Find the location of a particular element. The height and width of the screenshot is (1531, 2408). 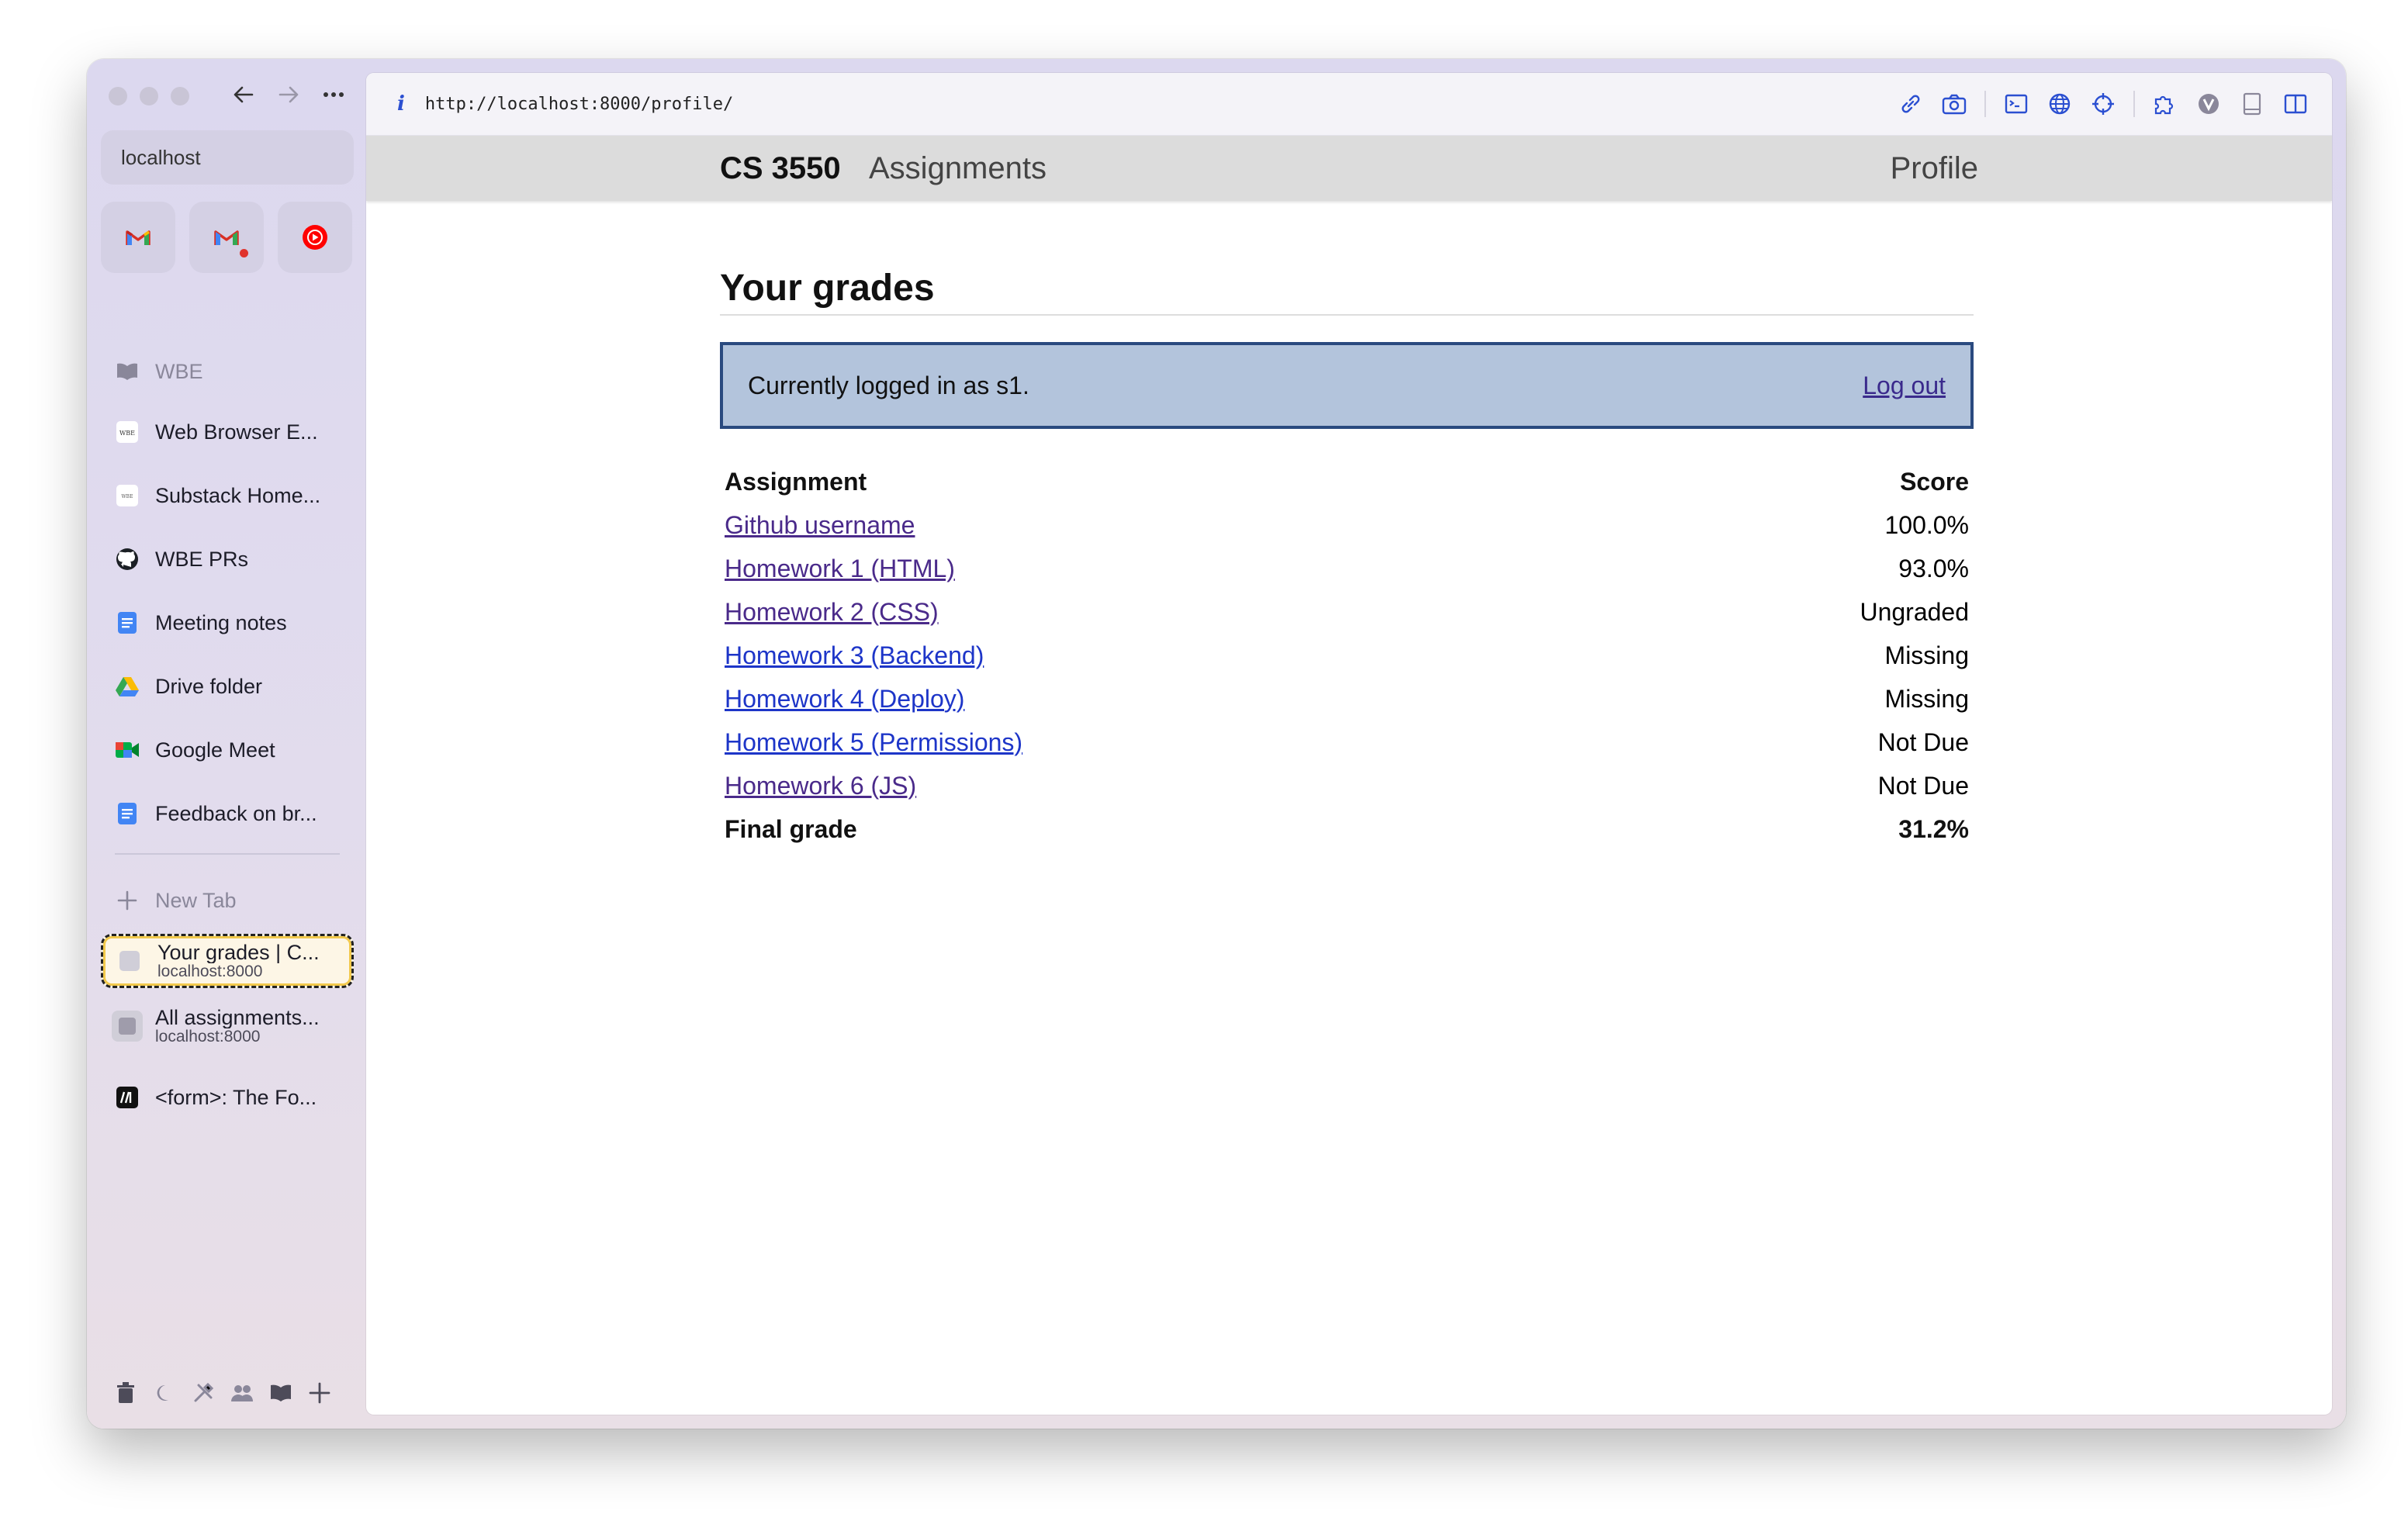

pinned-tab-gmail is located at coordinates (138, 237).